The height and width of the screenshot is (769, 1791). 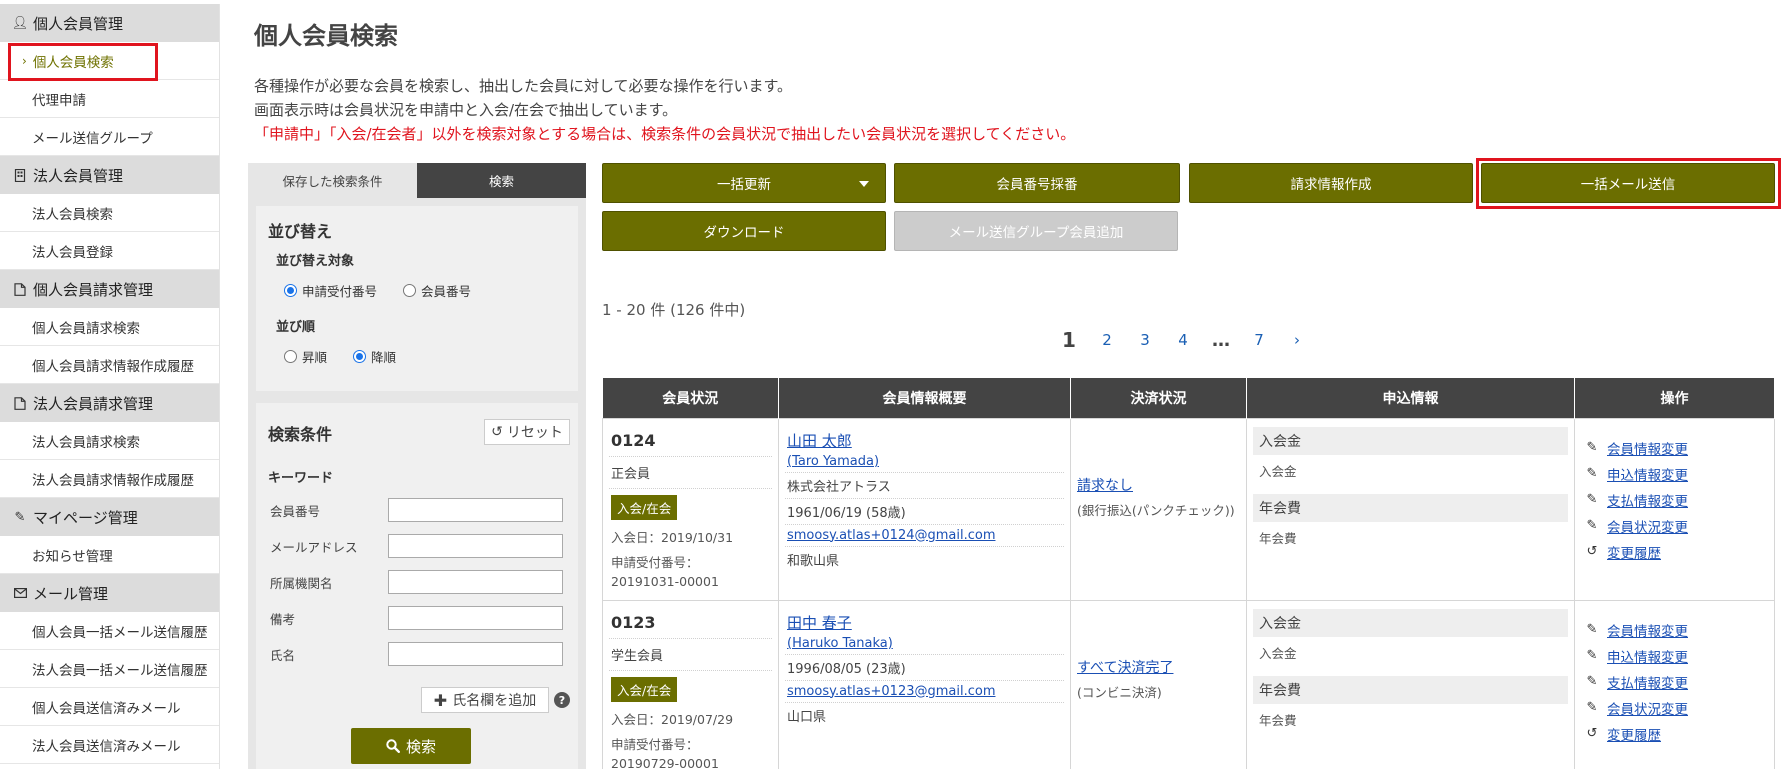 I want to click on sidebar-item-individual-sent-mail: 個人会員送信済みメール, so click(x=109, y=707).